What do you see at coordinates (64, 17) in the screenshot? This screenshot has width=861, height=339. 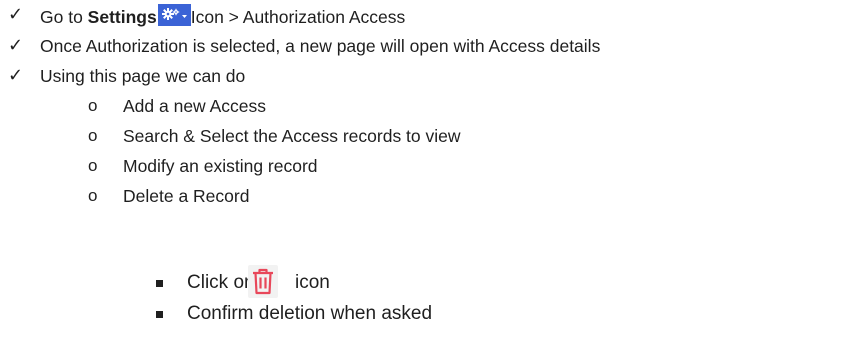 I see `item1-prefix: Go to` at bounding box center [64, 17].